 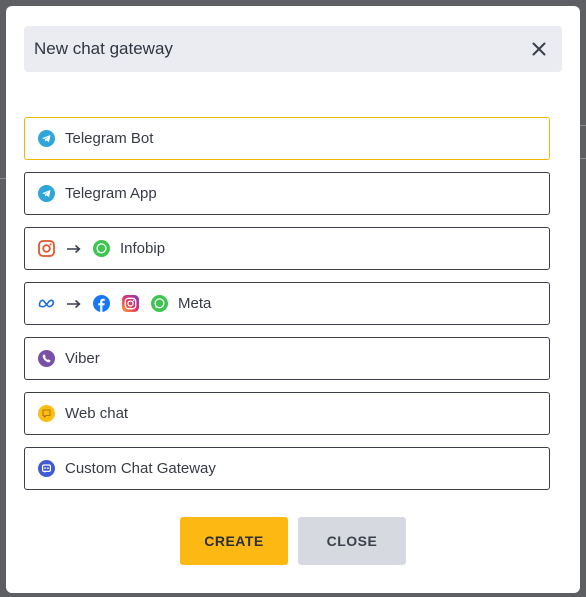 What do you see at coordinates (287, 138) in the screenshot?
I see `option-telegram-bot: Telegram Bot` at bounding box center [287, 138].